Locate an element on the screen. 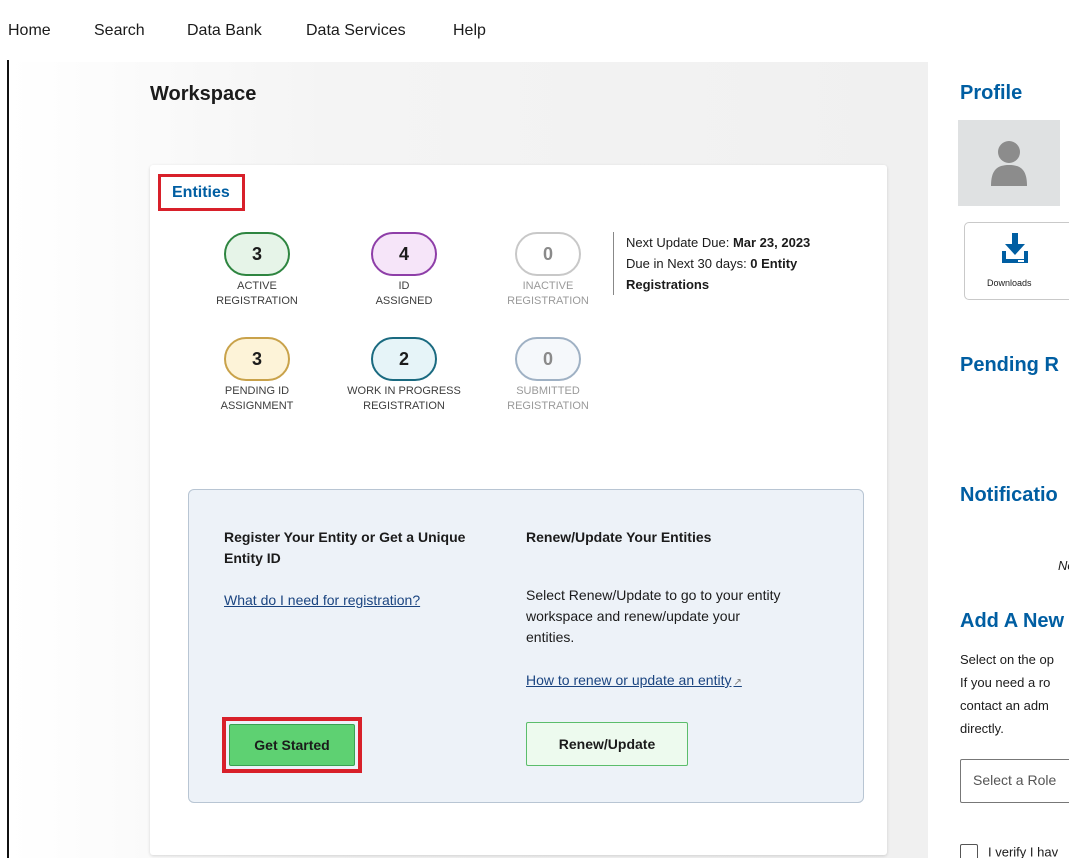 The height and width of the screenshot is (858, 1069). stat-active-registration: 3 ACTIVE REGISTRATION is located at coordinates (257, 270).